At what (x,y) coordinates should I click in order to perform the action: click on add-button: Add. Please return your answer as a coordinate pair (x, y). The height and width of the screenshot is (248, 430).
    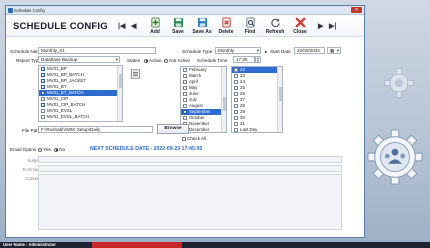
    Looking at the image, I should click on (155, 26).